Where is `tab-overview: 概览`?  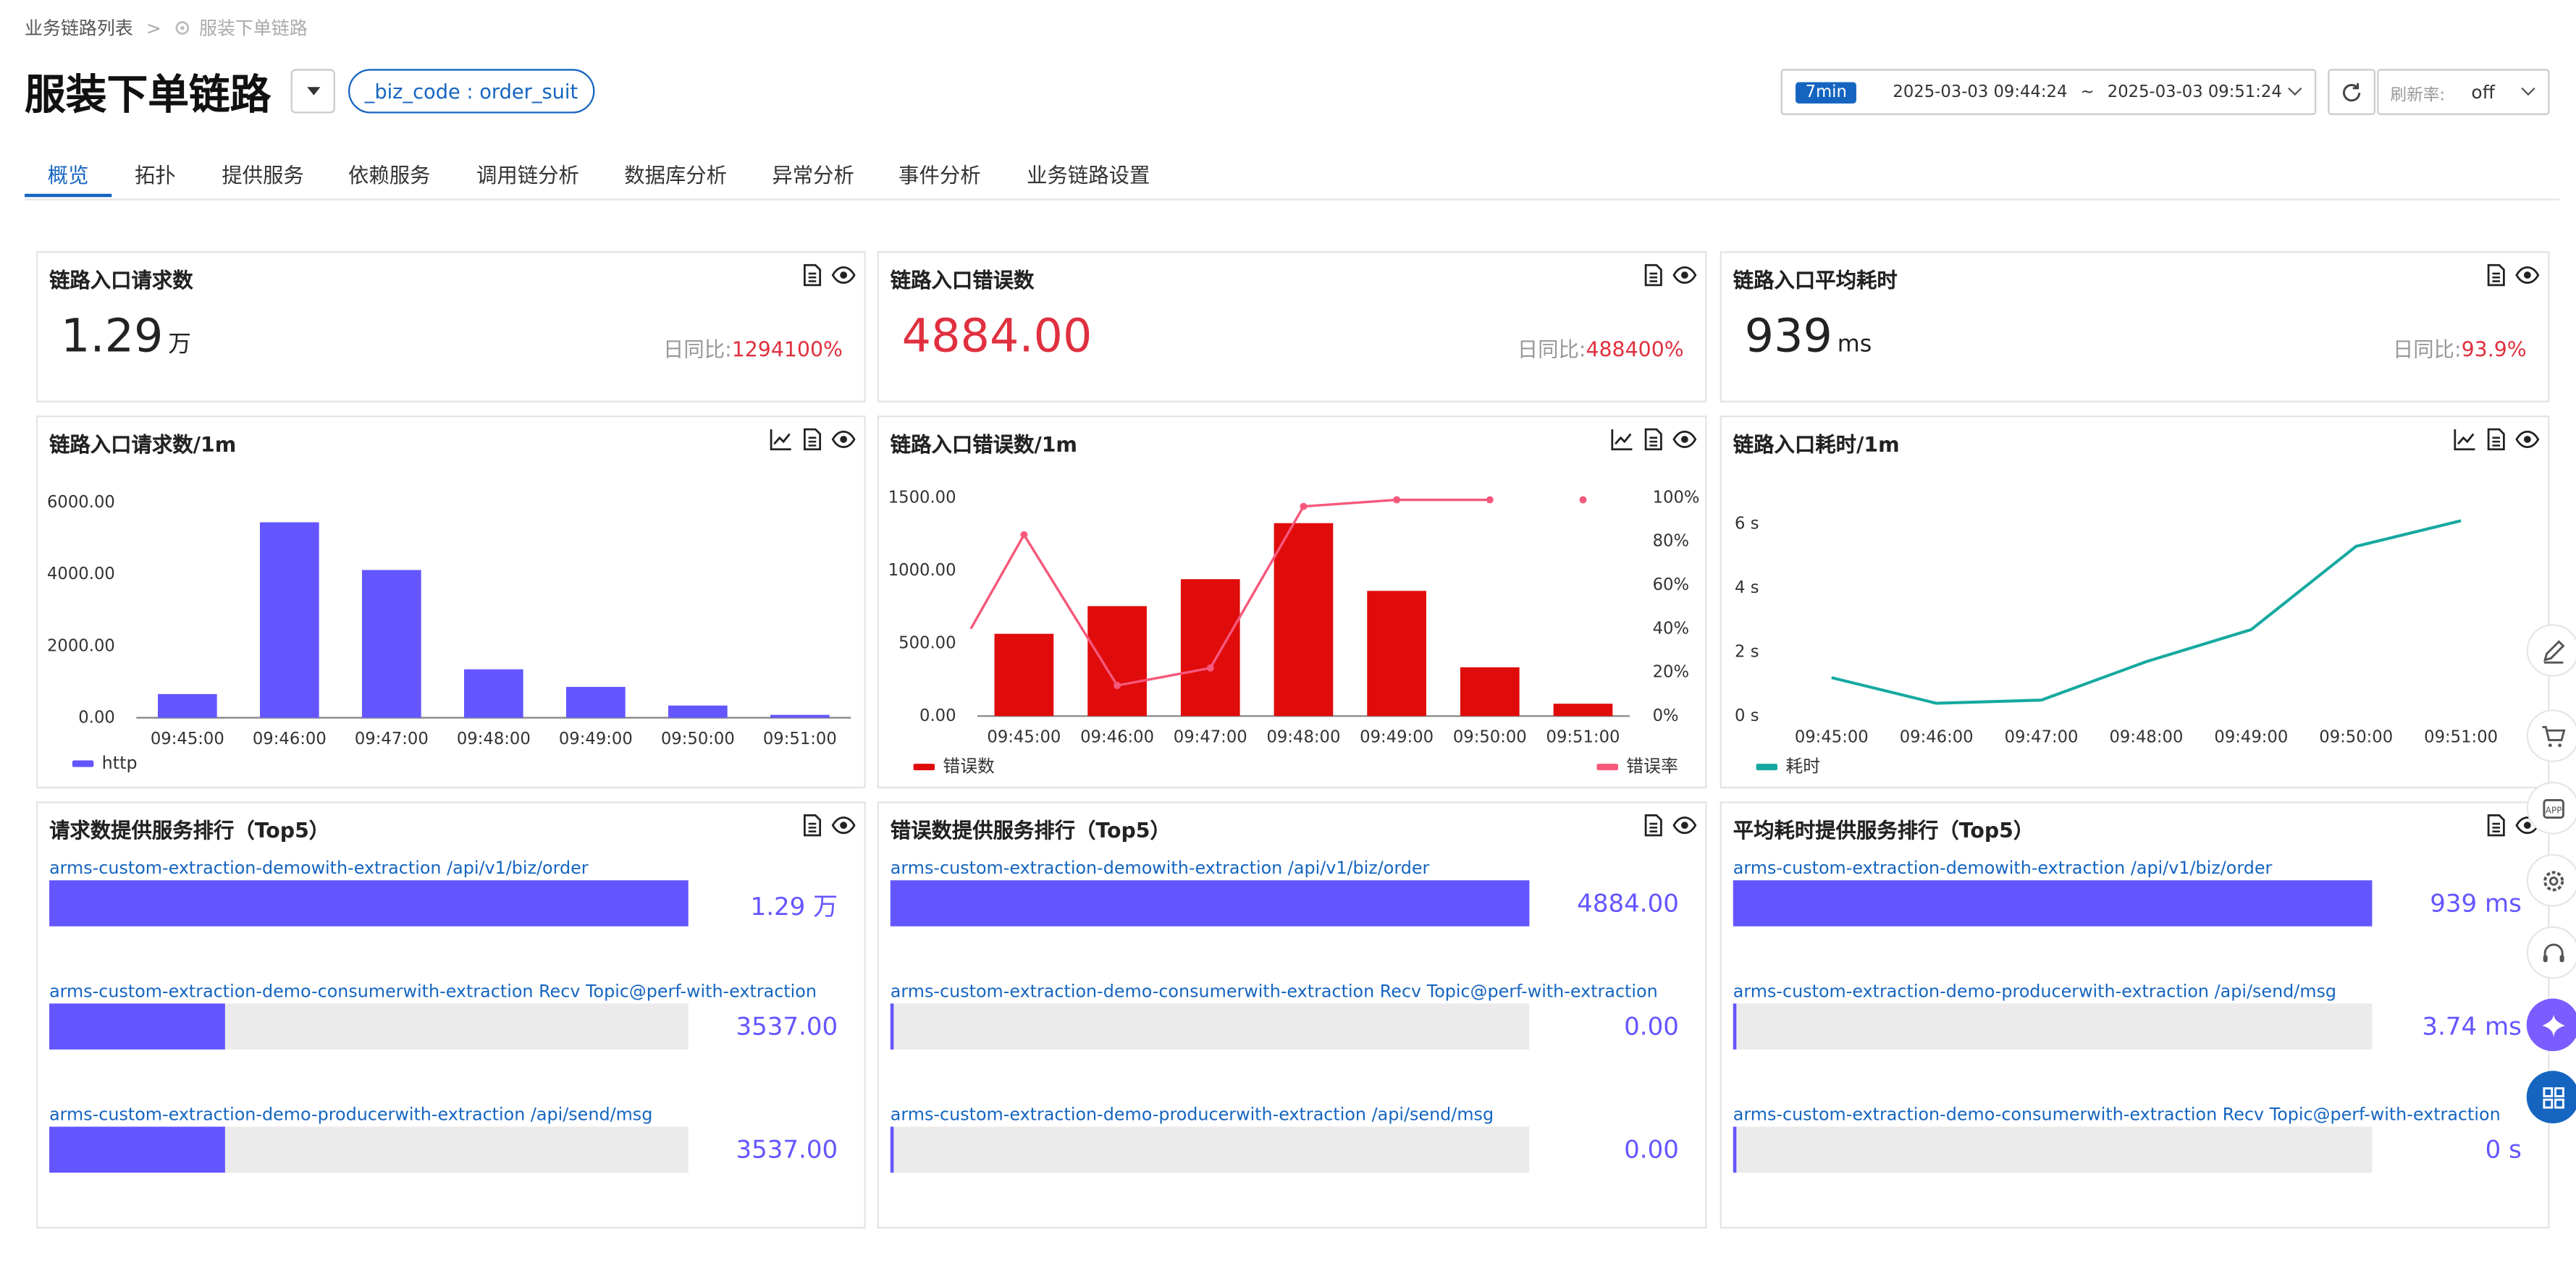
tab-overview: 概览 is located at coordinates (68, 173).